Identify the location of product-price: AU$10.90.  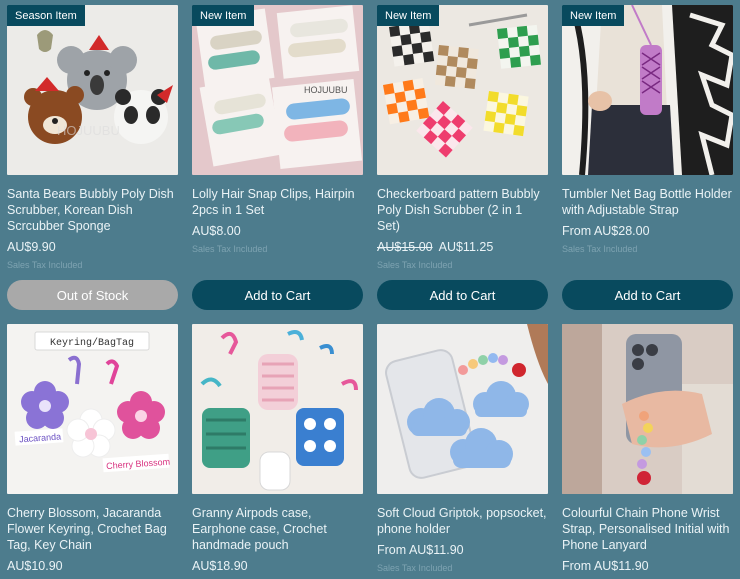
(35, 566).